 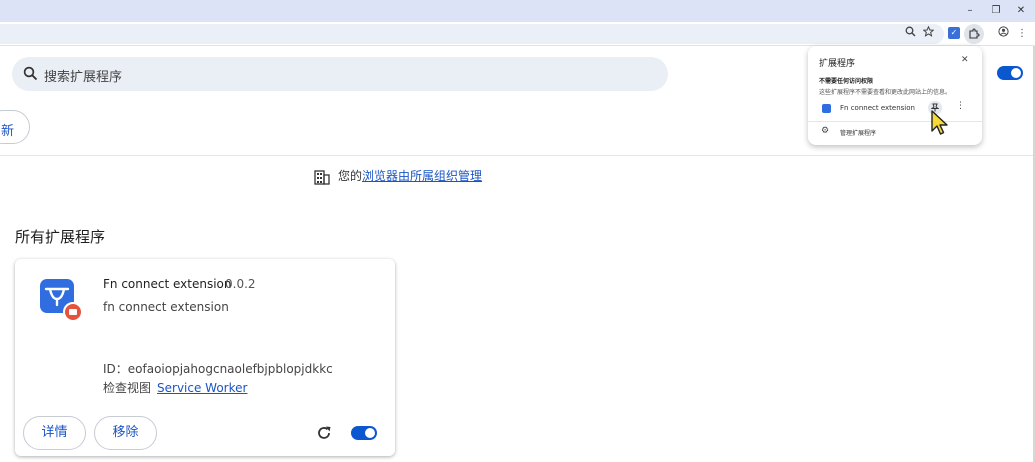 What do you see at coordinates (324, 433) in the screenshot?
I see `reload-icon` at bounding box center [324, 433].